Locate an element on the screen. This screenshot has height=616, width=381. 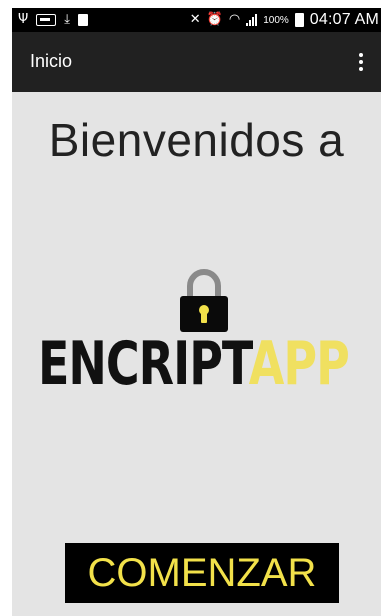
logo-text: ENCRIPTAPP is located at coordinates (203, 363).